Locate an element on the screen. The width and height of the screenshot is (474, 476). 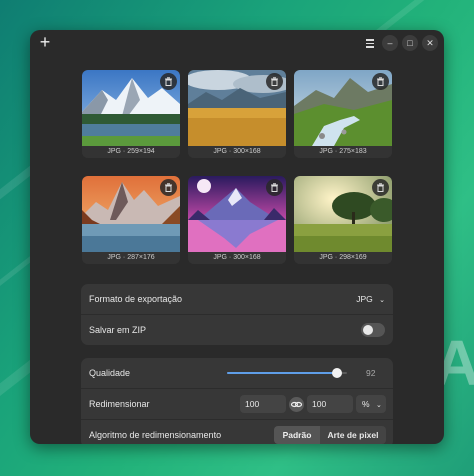
export-format-label: Formato de exportação is located at coordinates (136, 299).